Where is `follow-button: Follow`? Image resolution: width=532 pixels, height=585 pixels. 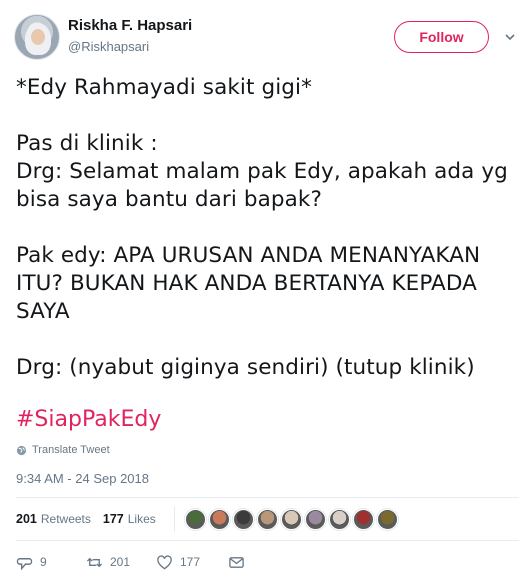 follow-button: Follow is located at coordinates (441, 37).